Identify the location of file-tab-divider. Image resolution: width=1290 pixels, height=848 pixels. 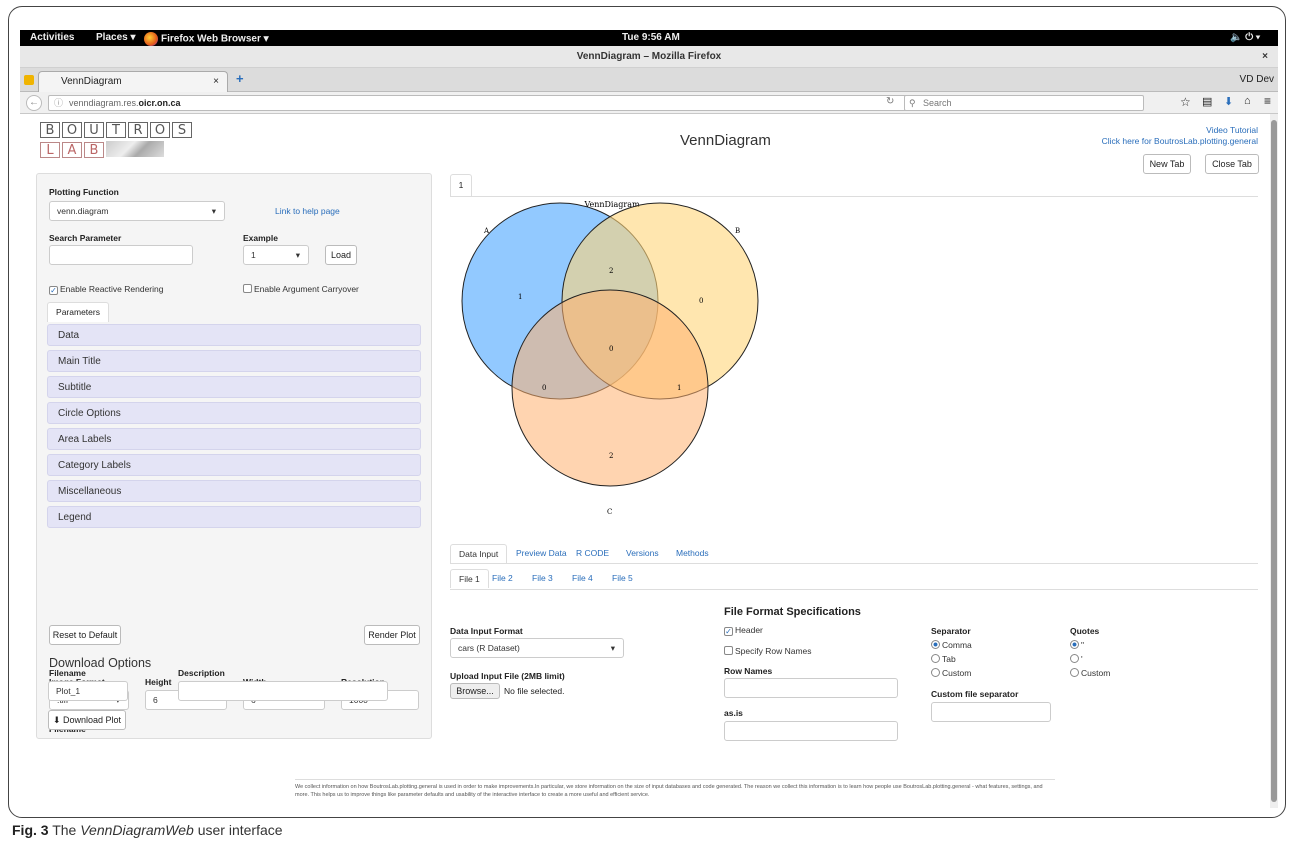
(854, 589).